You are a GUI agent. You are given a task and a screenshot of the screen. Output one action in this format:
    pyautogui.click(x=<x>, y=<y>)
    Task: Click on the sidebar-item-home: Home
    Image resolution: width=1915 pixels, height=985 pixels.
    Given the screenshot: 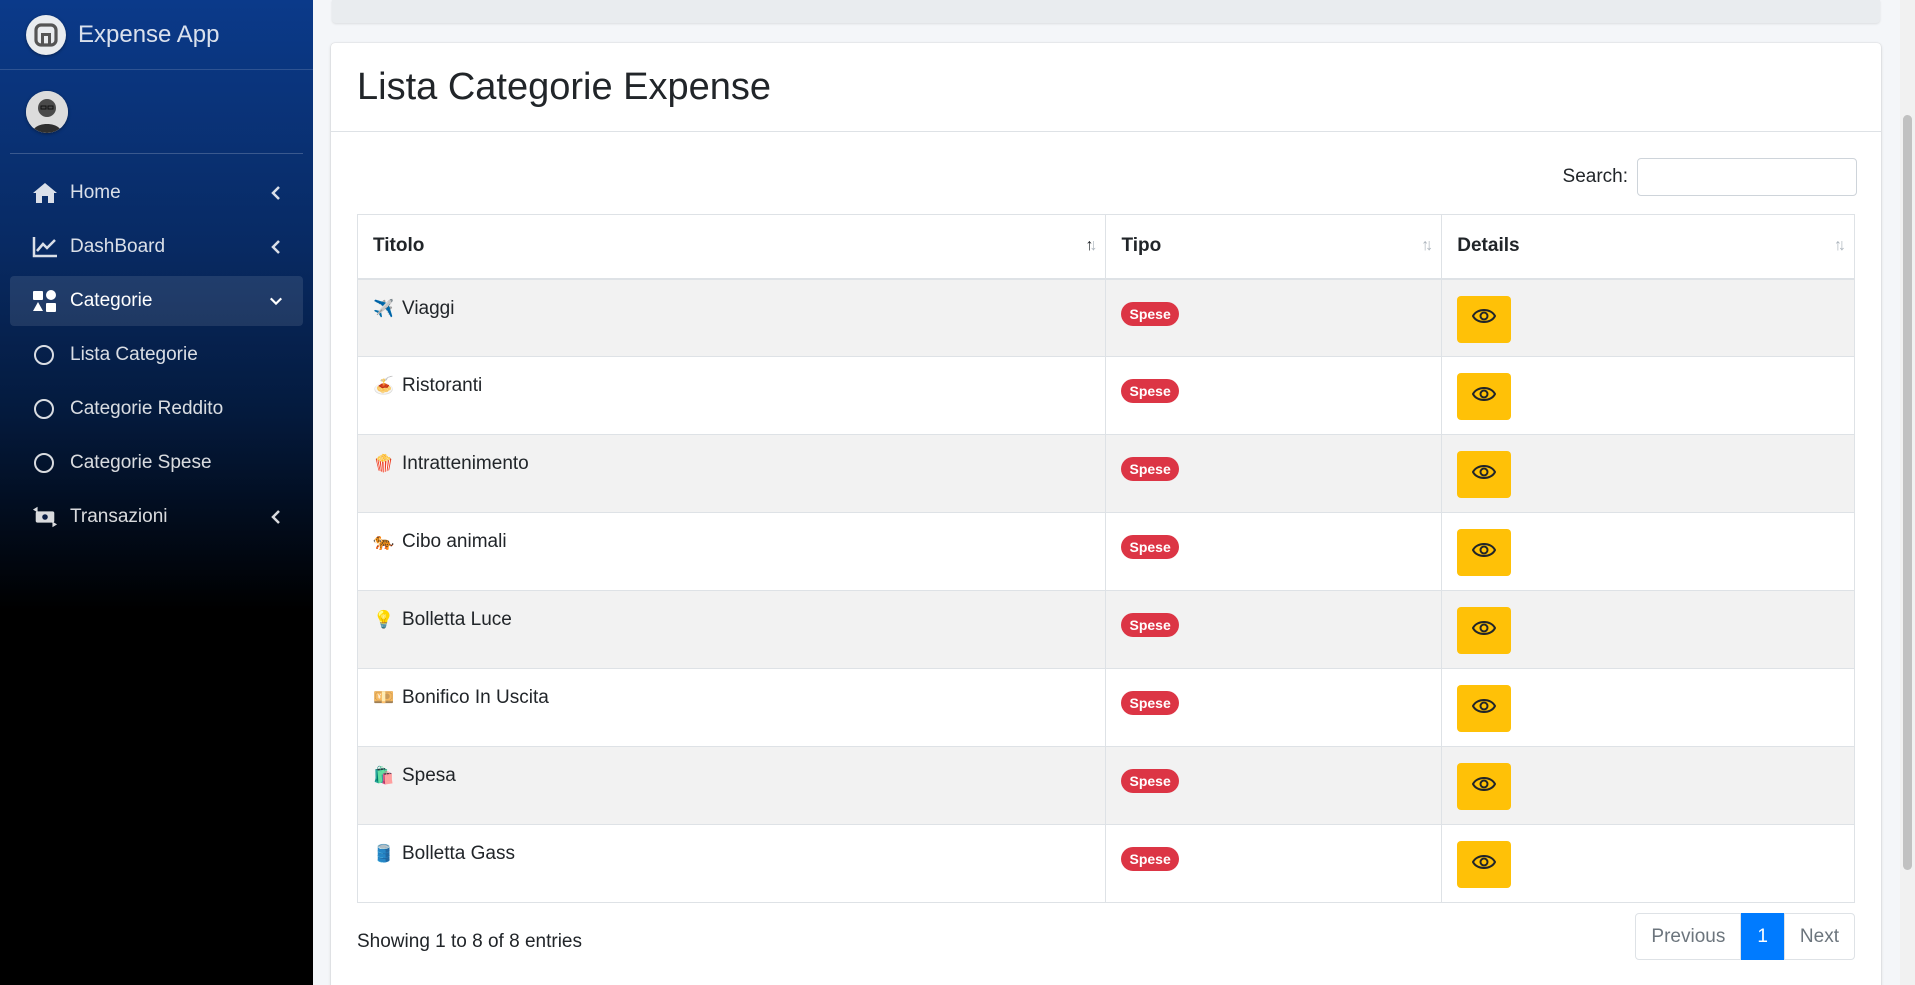 What is the action you would take?
    pyautogui.click(x=156, y=193)
    